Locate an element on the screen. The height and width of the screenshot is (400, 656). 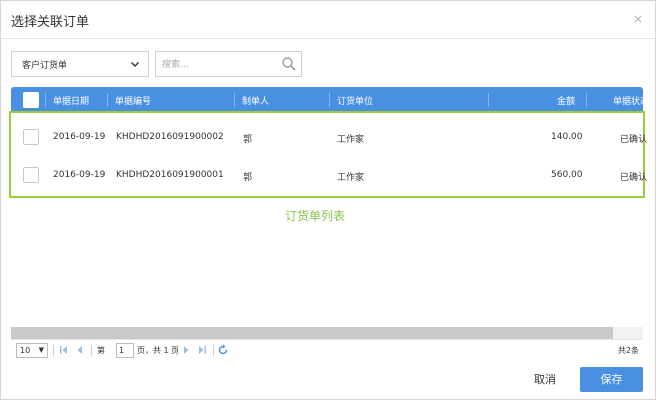
search-box is located at coordinates (228, 64).